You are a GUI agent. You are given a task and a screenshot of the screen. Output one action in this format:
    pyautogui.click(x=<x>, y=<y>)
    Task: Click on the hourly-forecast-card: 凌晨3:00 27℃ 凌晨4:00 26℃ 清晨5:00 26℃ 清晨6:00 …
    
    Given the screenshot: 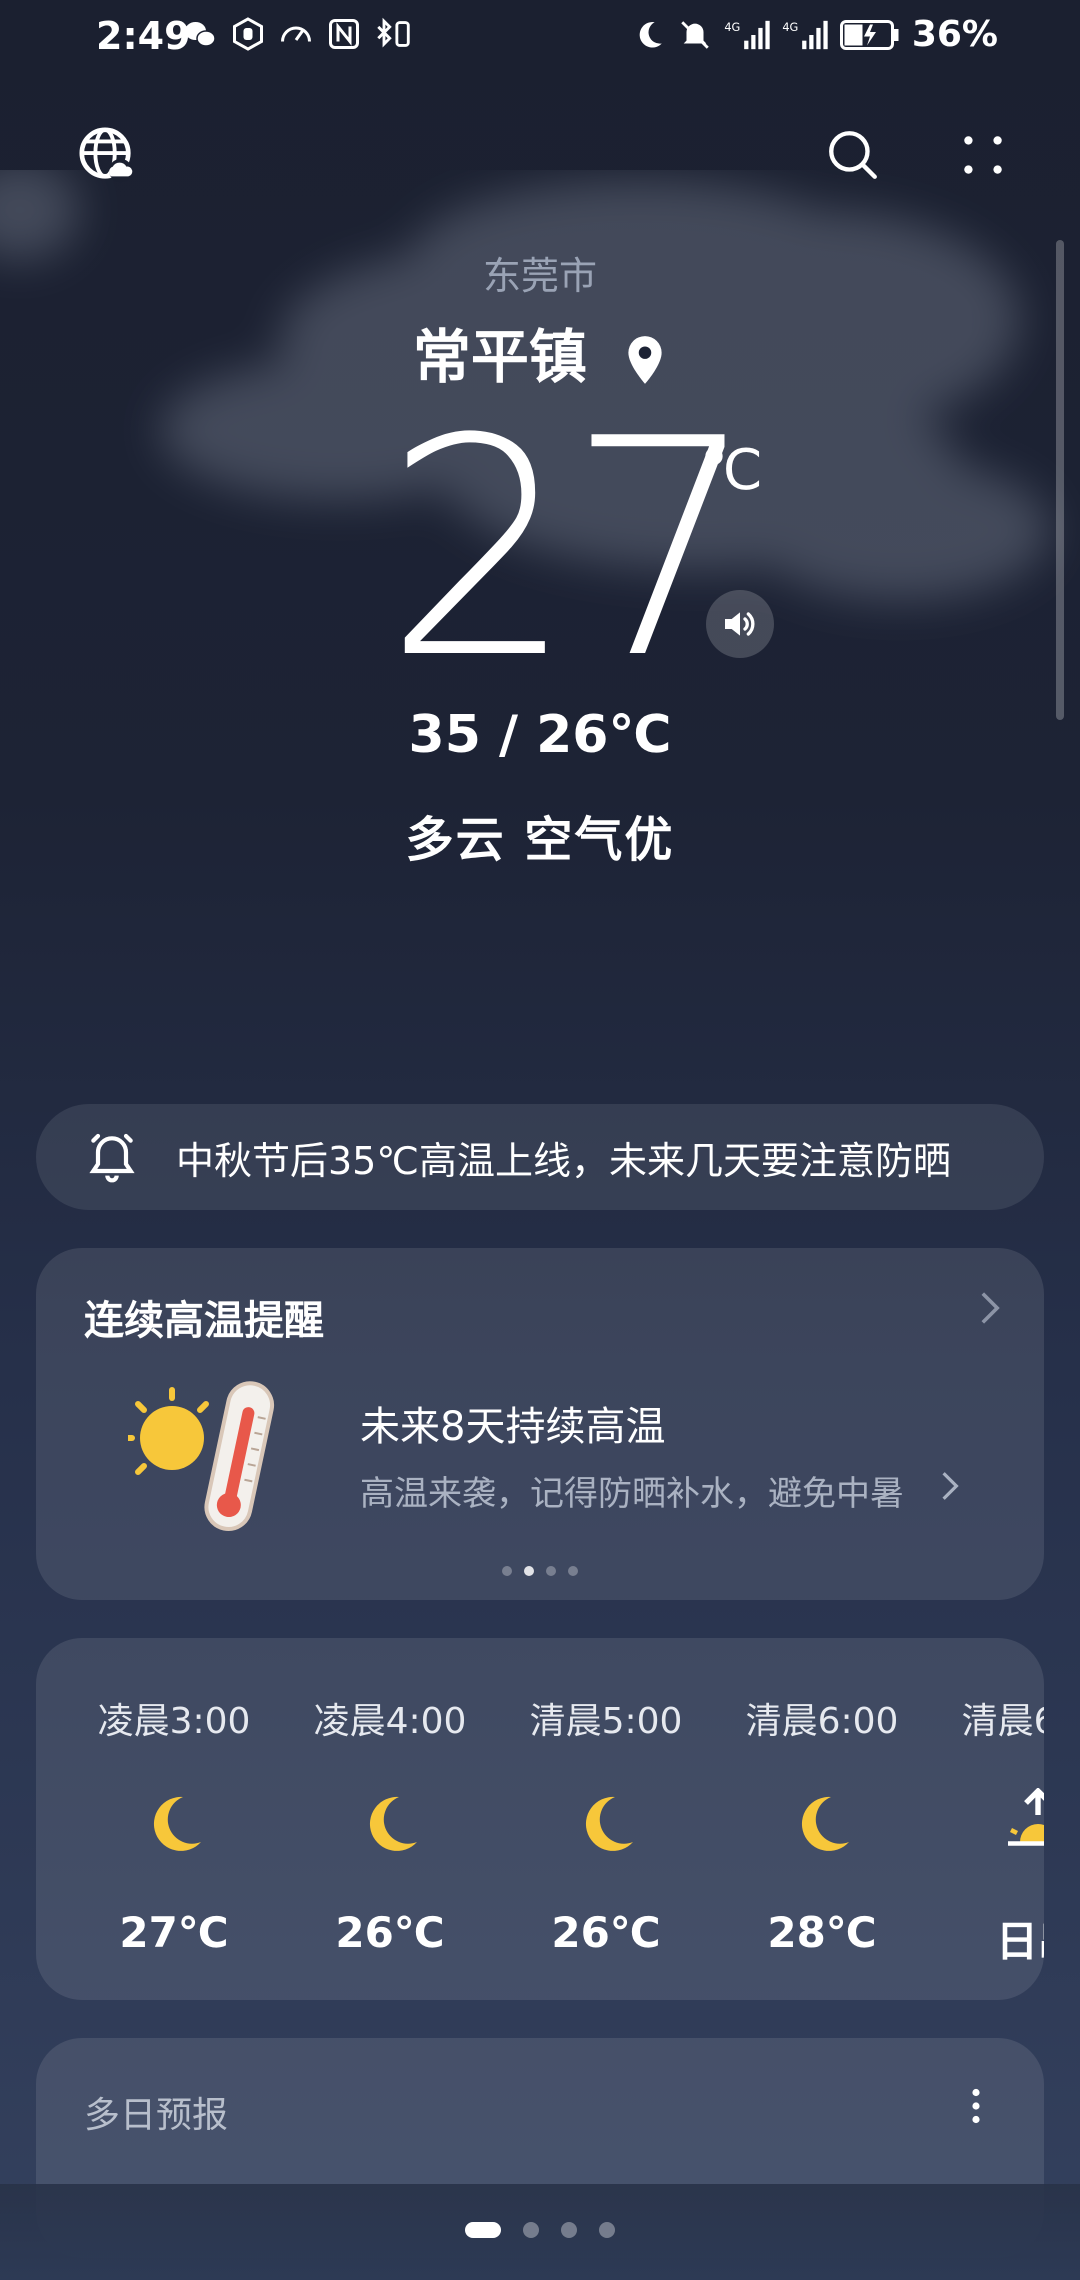 What is the action you would take?
    pyautogui.click(x=540, y=1819)
    